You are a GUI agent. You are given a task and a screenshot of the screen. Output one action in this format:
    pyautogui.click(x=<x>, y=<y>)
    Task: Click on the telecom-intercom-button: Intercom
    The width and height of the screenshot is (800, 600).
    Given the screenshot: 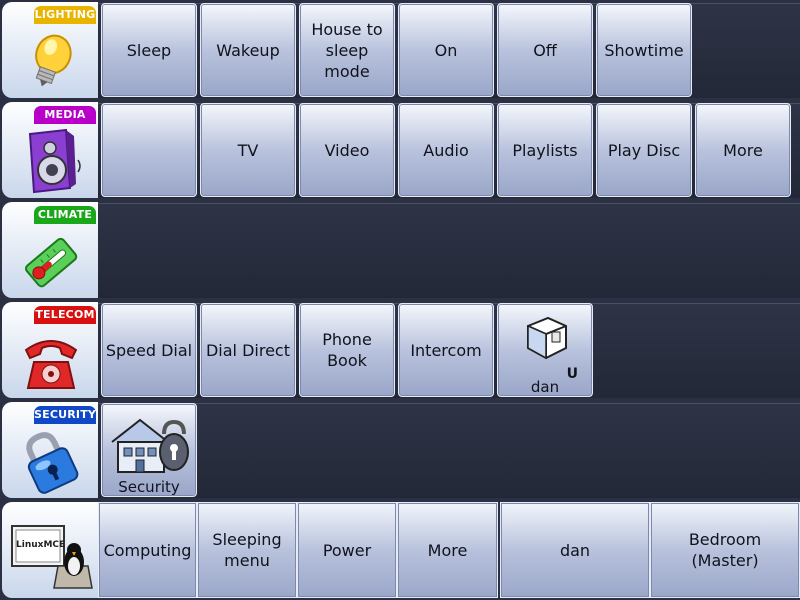 What is the action you would take?
    pyautogui.click(x=446, y=350)
    